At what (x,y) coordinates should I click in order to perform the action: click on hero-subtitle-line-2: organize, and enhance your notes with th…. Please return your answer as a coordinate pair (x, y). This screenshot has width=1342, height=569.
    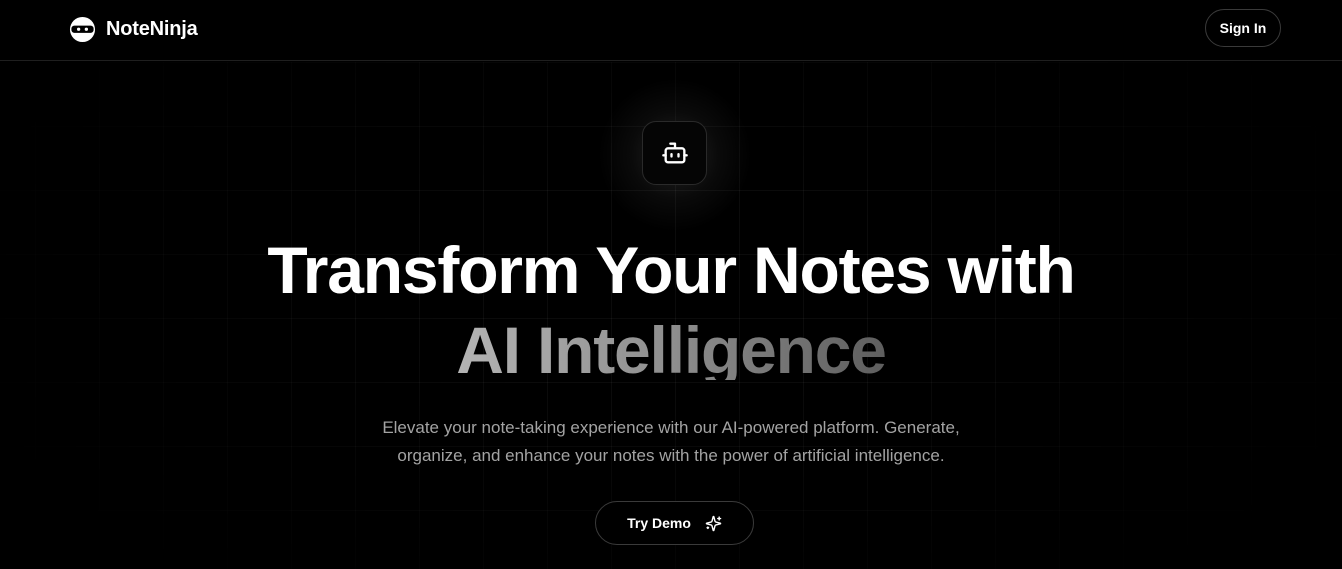
    Looking at the image, I should click on (671, 455).